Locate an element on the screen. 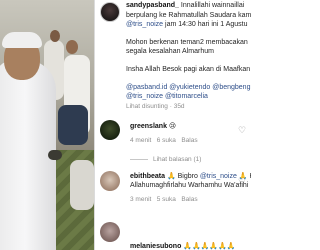  comment-line: melaniesubono 🙏🙏🙏🙏🙏🙏 is located at coordinates (183, 246).